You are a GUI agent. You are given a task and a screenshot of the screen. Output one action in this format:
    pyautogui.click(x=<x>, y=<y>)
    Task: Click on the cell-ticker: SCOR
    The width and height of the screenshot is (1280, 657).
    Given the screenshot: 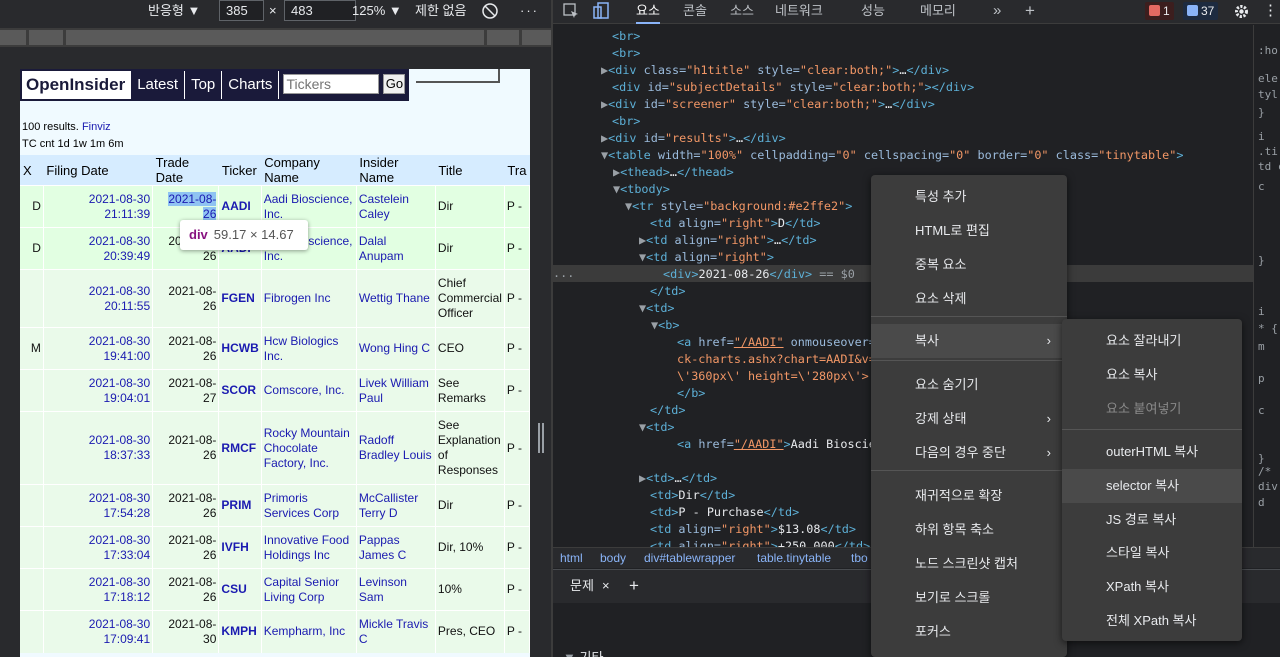 What is the action you would take?
    pyautogui.click(x=240, y=390)
    